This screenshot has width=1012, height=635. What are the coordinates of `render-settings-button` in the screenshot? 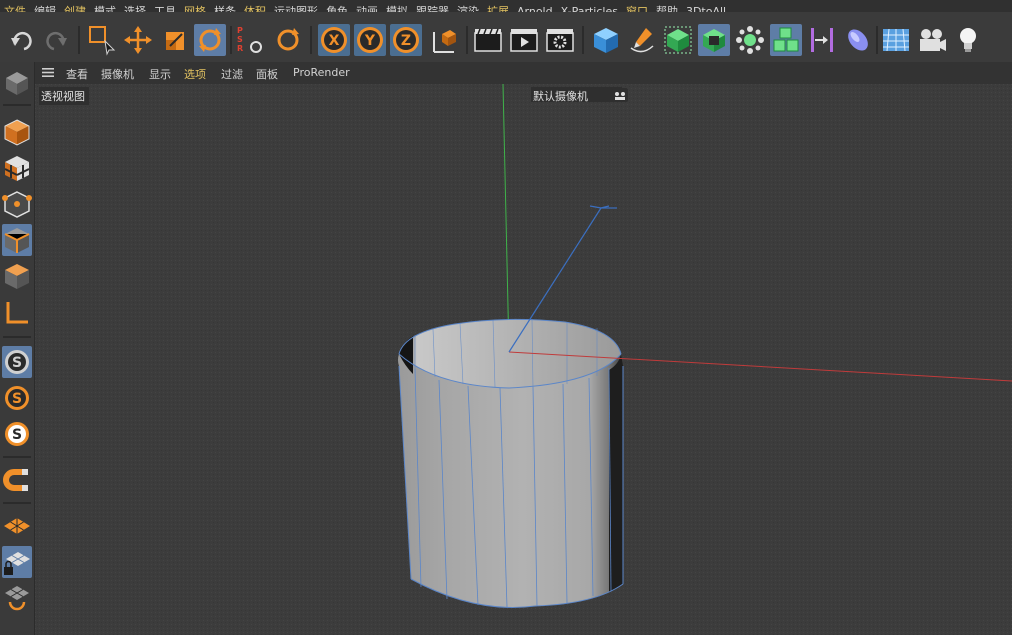 It's located at (560, 40).